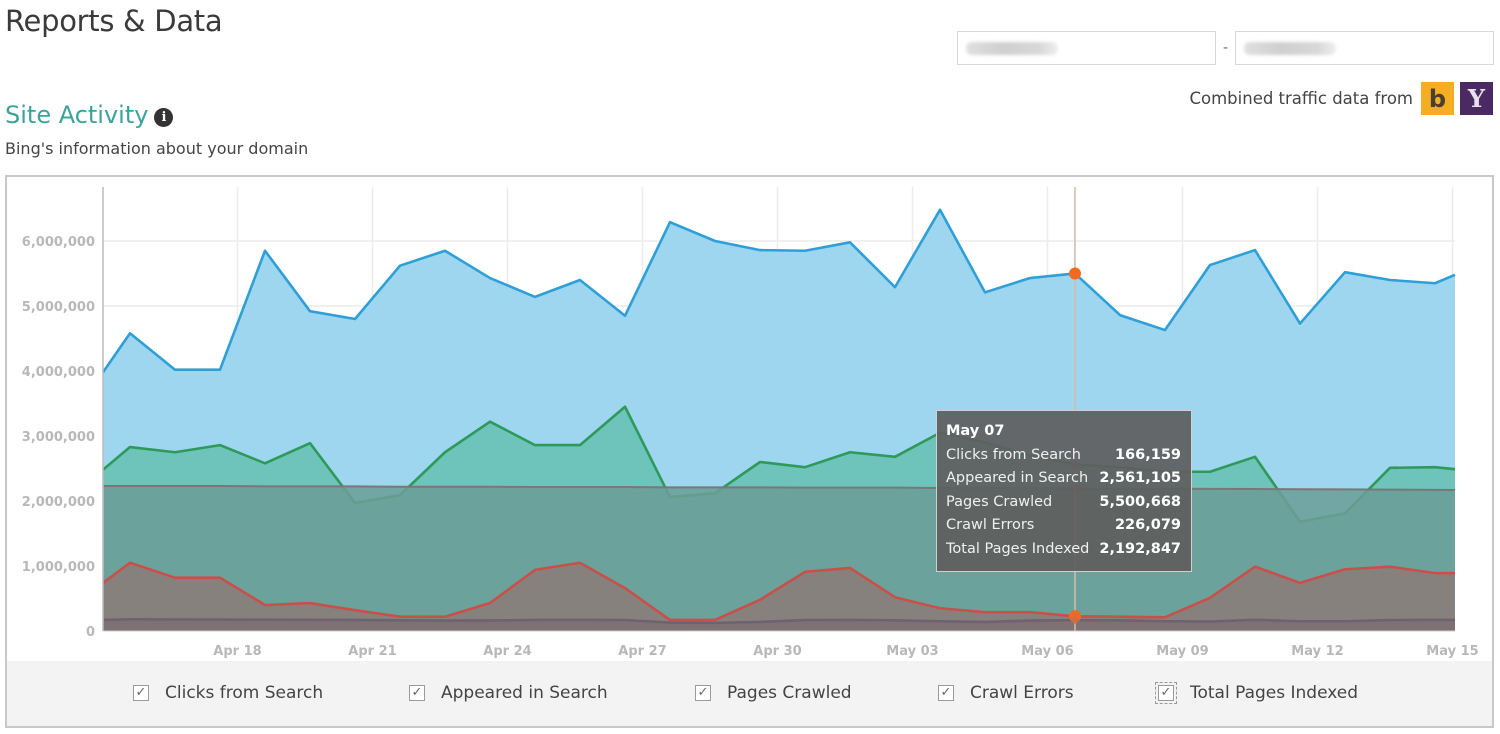  I want to click on x-tick-label: May 09, so click(1182, 651).